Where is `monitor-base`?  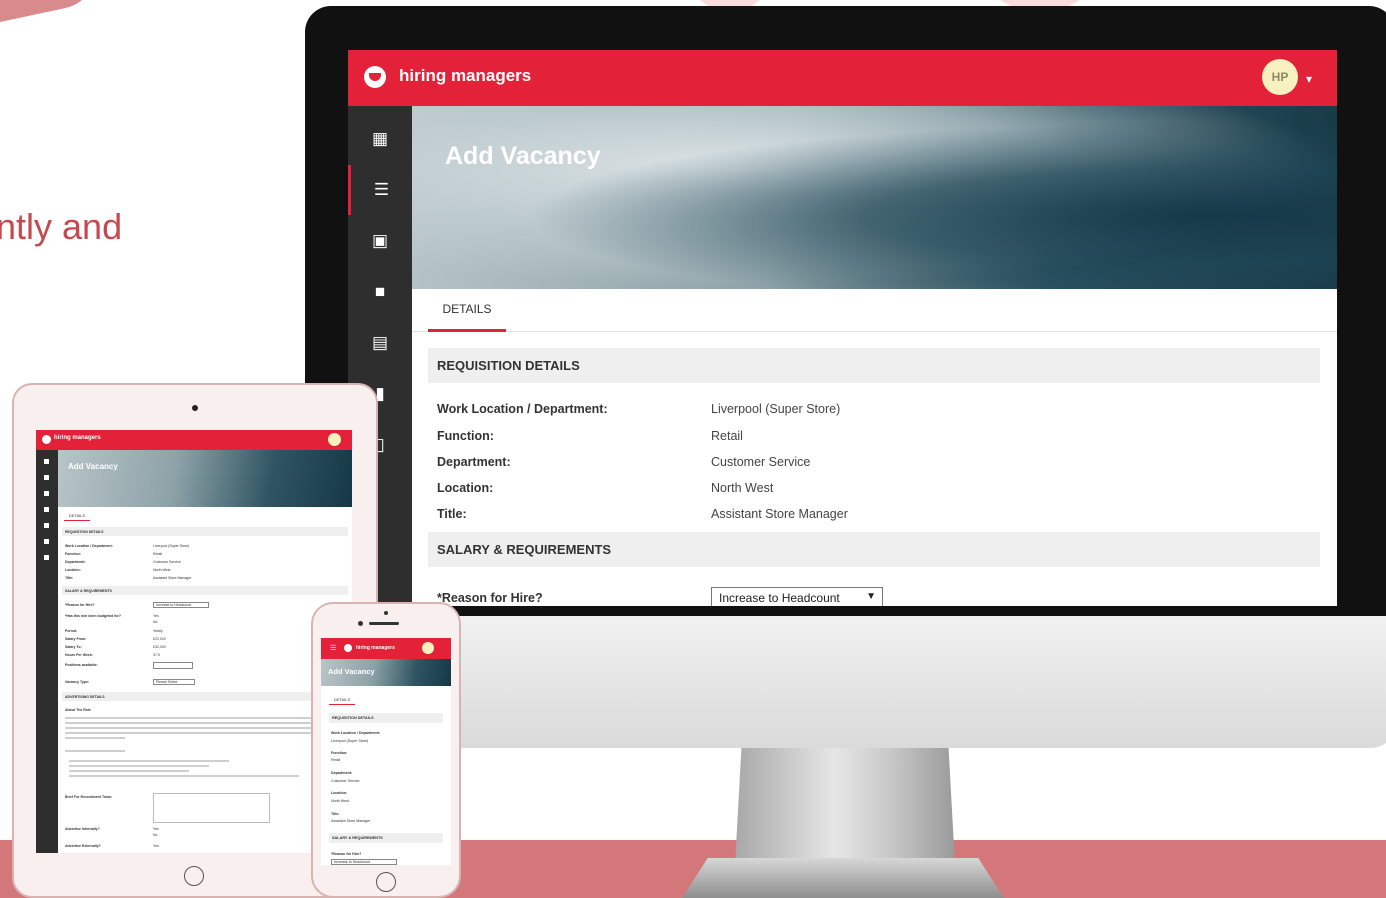
monitor-base is located at coordinates (843, 878).